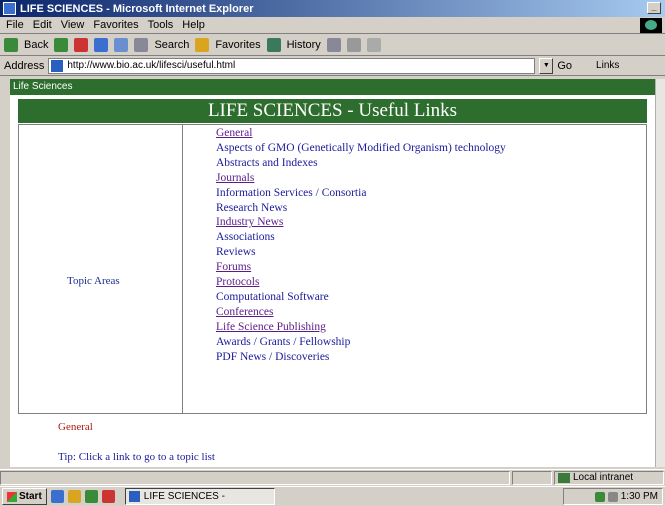 Image resolution: width=665 pixels, height=506 pixels. Describe the element at coordinates (361, 342) in the screenshot. I see `link-awards-grants: Awards / Grants / Fellowship` at that location.